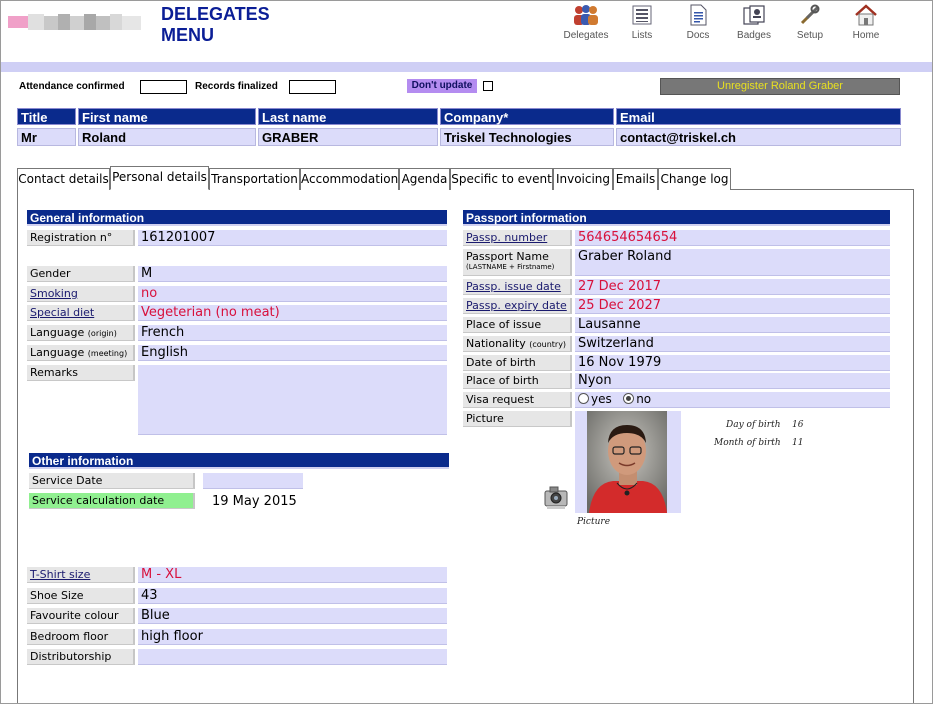  Describe the element at coordinates (253, 481) in the screenshot. I see `service-date-value` at that location.